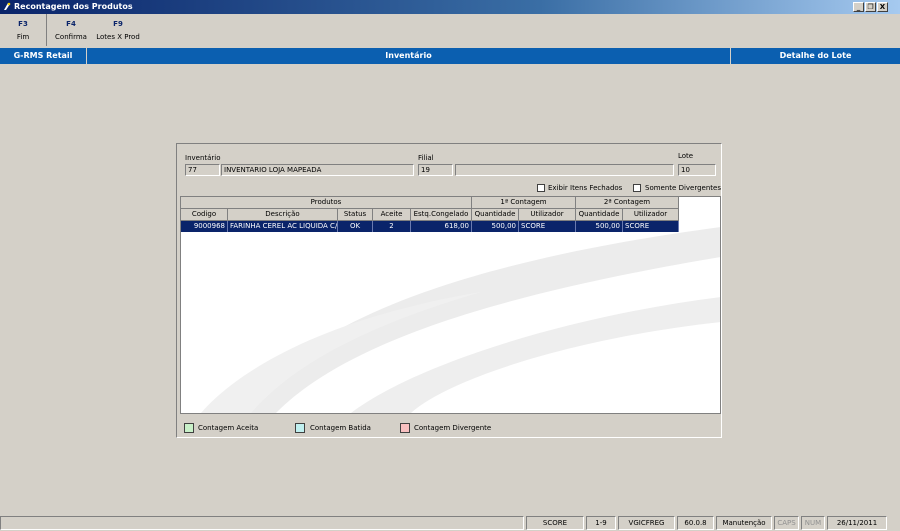  What do you see at coordinates (547, 215) in the screenshot?
I see `column-header-utilizador-1: Utilizador` at bounding box center [547, 215].